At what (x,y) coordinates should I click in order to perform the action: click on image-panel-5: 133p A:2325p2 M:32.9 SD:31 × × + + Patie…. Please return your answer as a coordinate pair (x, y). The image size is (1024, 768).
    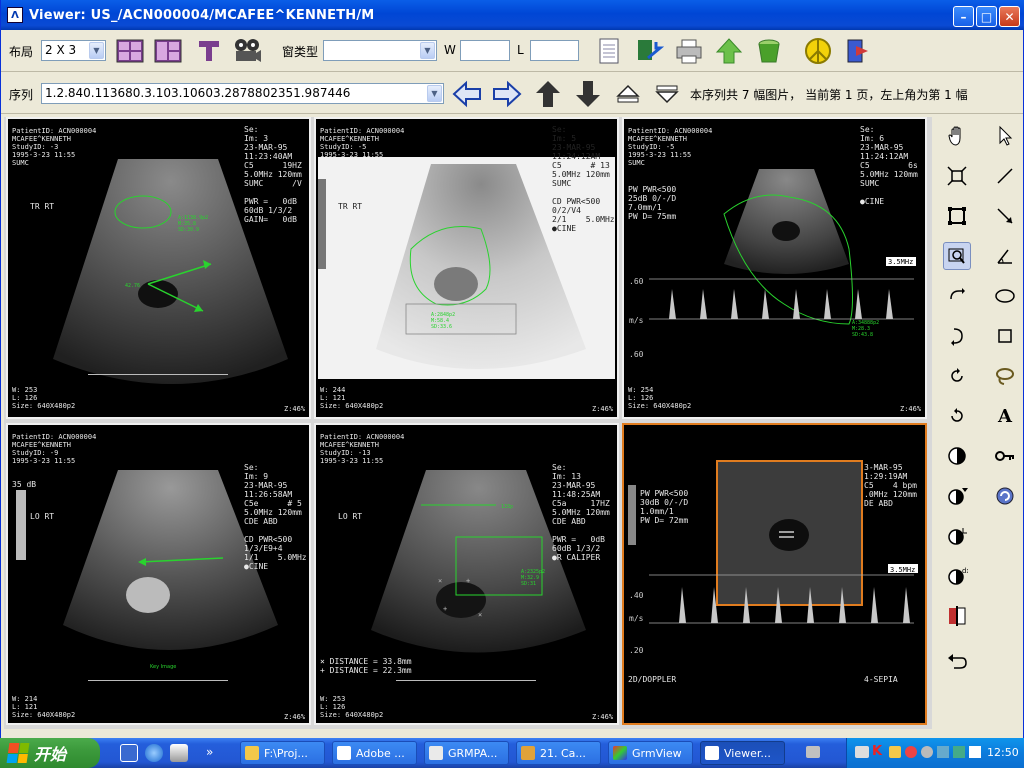
    Looking at the image, I should click on (466, 574).